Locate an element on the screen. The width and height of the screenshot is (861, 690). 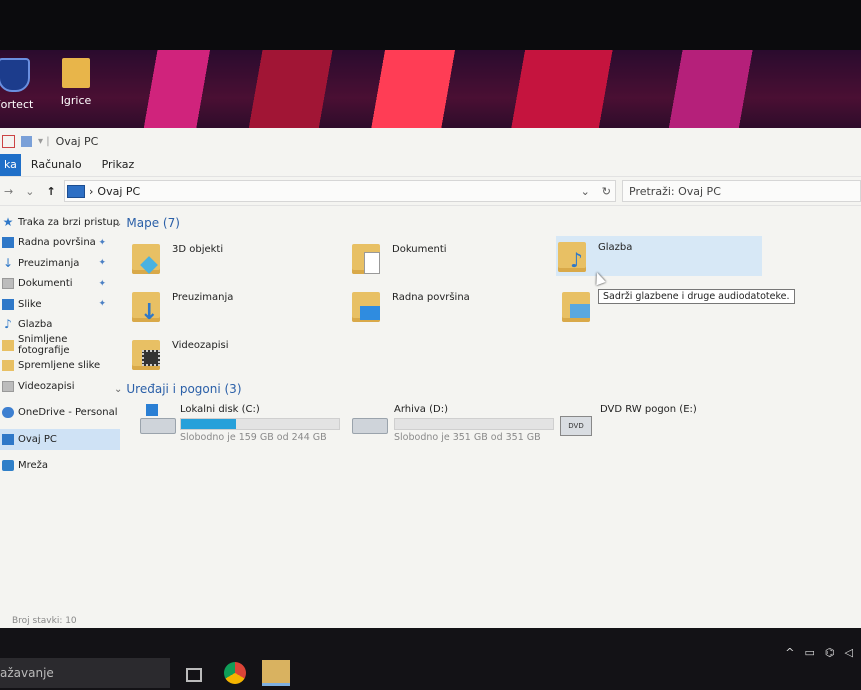
pictures-icon is located at coordinates (8, 304).